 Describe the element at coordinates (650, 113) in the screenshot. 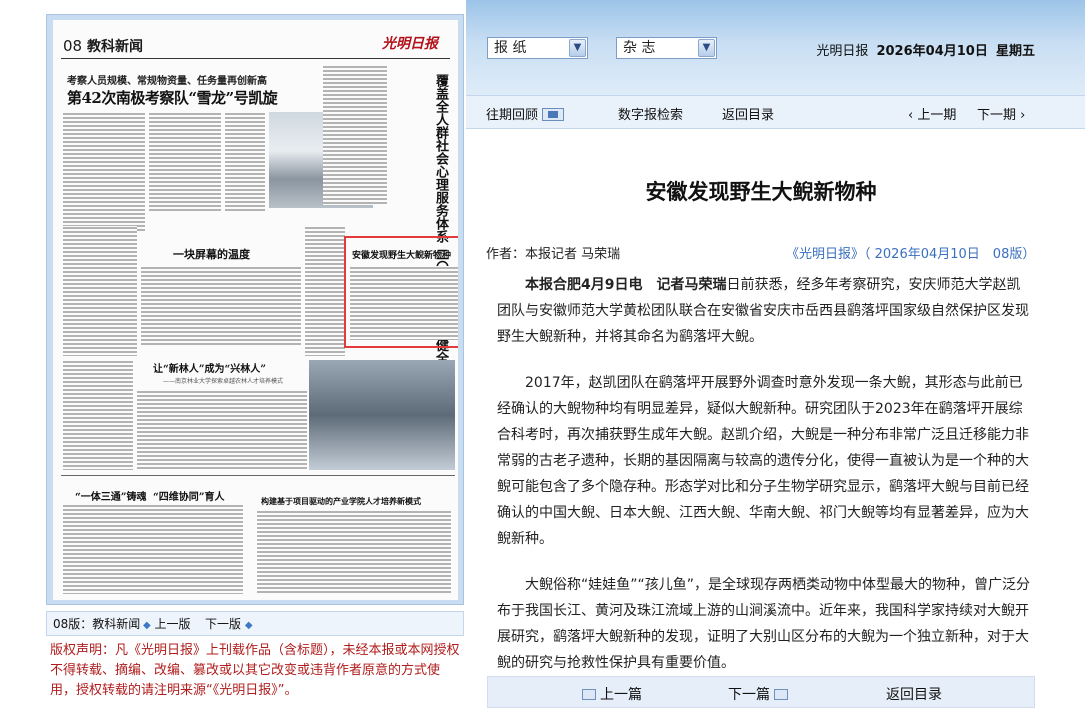

I see `digital-search-link: 数字报检索` at that location.